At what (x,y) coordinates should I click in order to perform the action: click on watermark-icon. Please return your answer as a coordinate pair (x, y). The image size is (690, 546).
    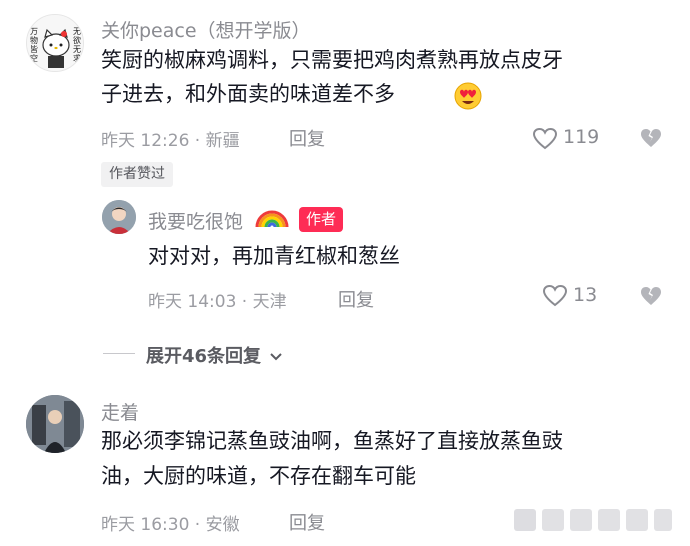
    Looking at the image, I should click on (593, 520).